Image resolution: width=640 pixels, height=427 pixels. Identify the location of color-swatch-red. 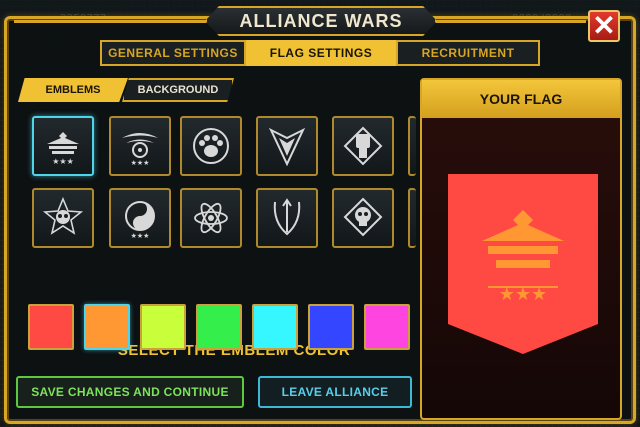
(51, 327).